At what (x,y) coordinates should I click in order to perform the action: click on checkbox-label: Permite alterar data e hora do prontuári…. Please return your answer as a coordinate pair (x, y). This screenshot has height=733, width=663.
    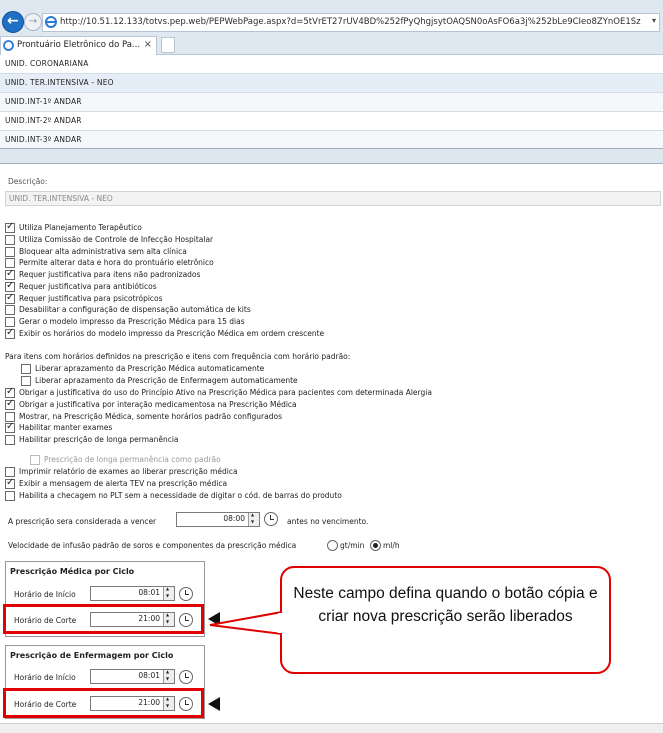
    Looking at the image, I should click on (116, 263).